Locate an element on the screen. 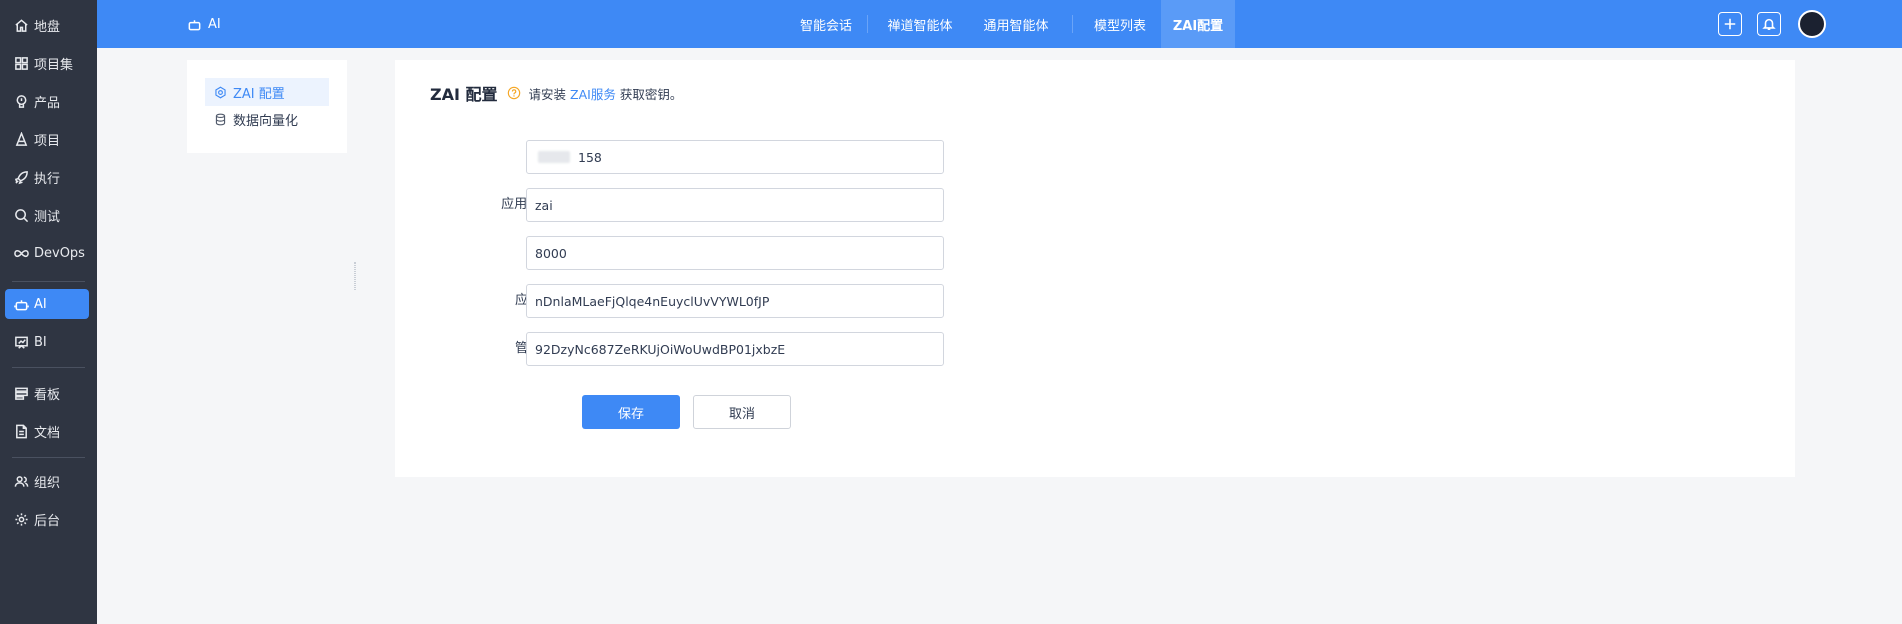 This screenshot has width=1902, height=624. page-header: ZAI 配置 请安装 ZAI服务 获取密钥。 is located at coordinates (556, 93).